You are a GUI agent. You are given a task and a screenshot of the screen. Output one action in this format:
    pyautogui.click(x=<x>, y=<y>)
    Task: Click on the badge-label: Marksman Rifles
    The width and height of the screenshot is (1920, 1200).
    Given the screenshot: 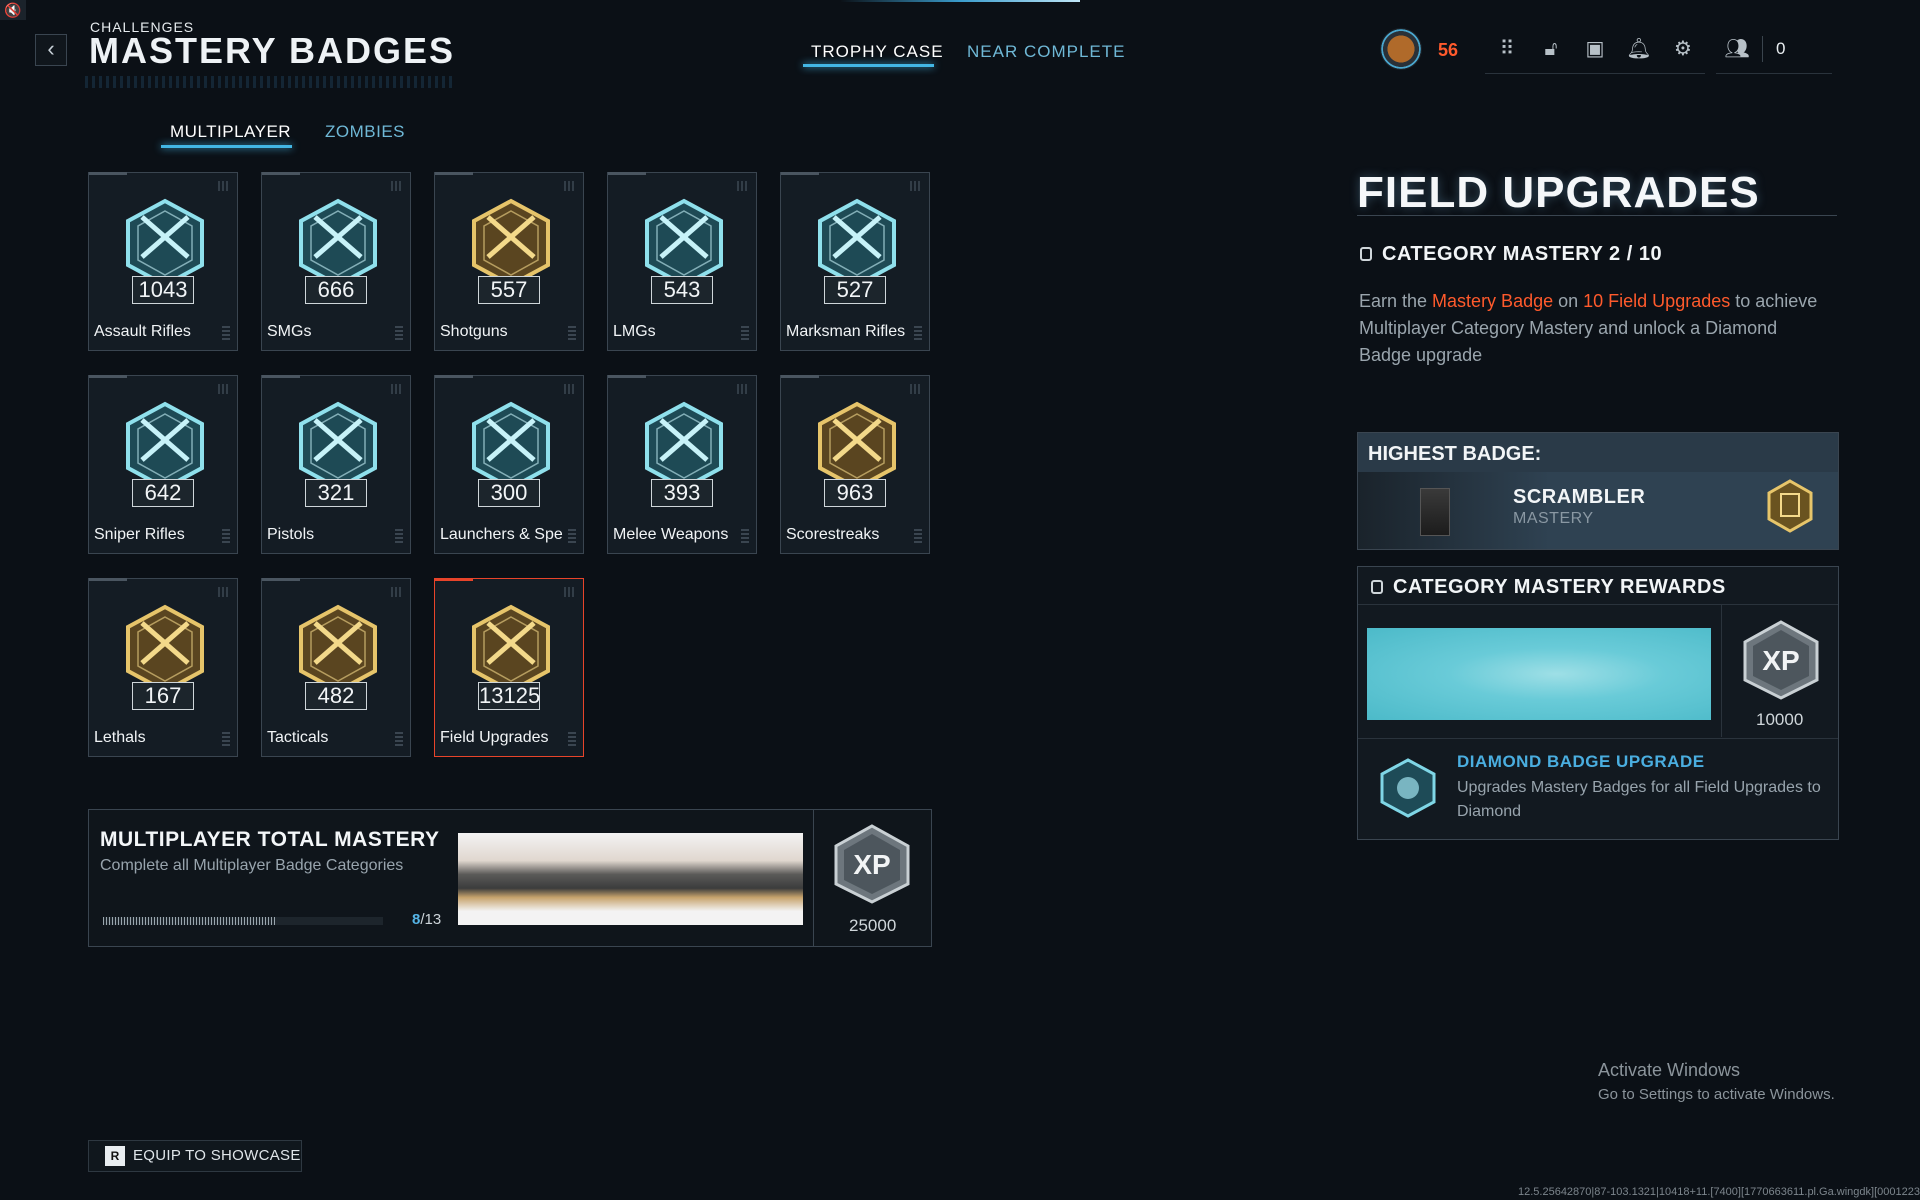 What is the action you would take?
    pyautogui.click(x=846, y=331)
    